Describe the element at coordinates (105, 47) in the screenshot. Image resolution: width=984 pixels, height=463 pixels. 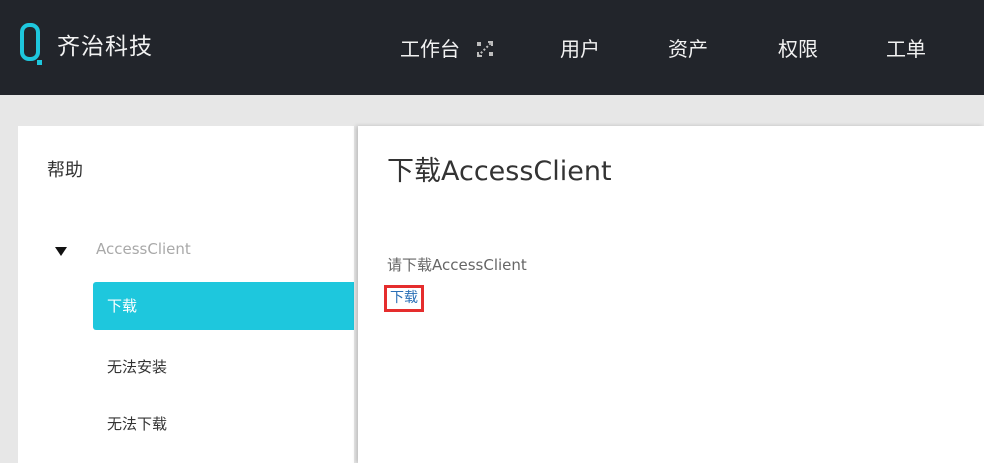
I see `brand-name: 齐治科技` at that location.